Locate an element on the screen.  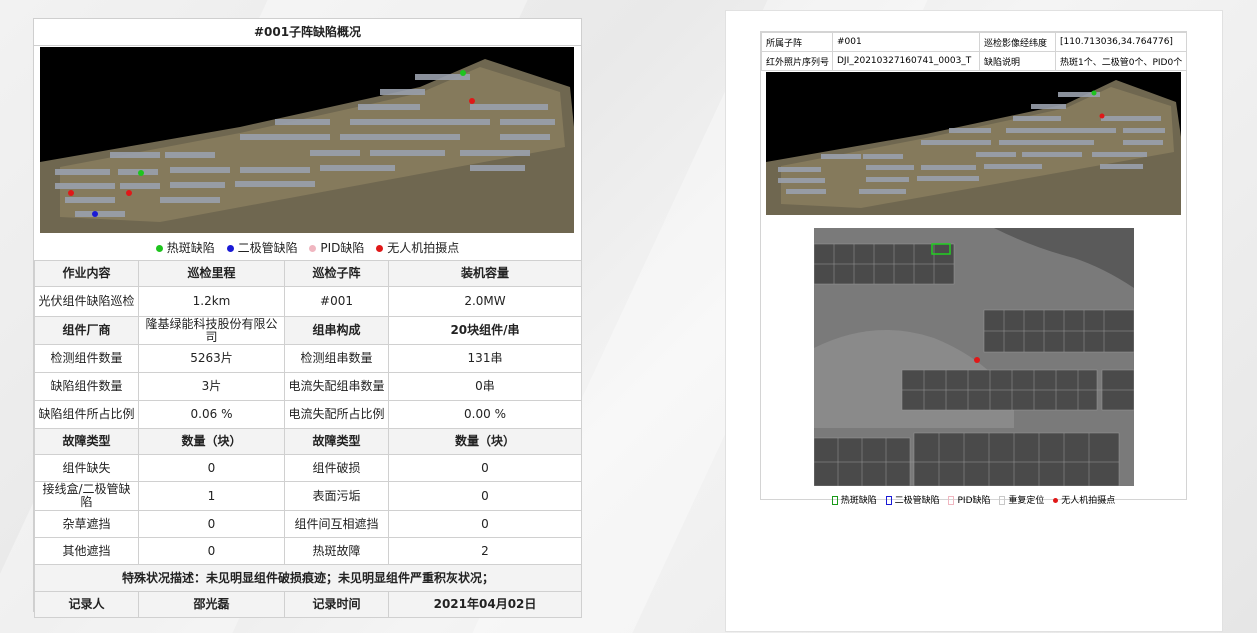
table-row: 故障类型 数量（块） 故障类型 数量（块） is located at coordinates (308, 441).